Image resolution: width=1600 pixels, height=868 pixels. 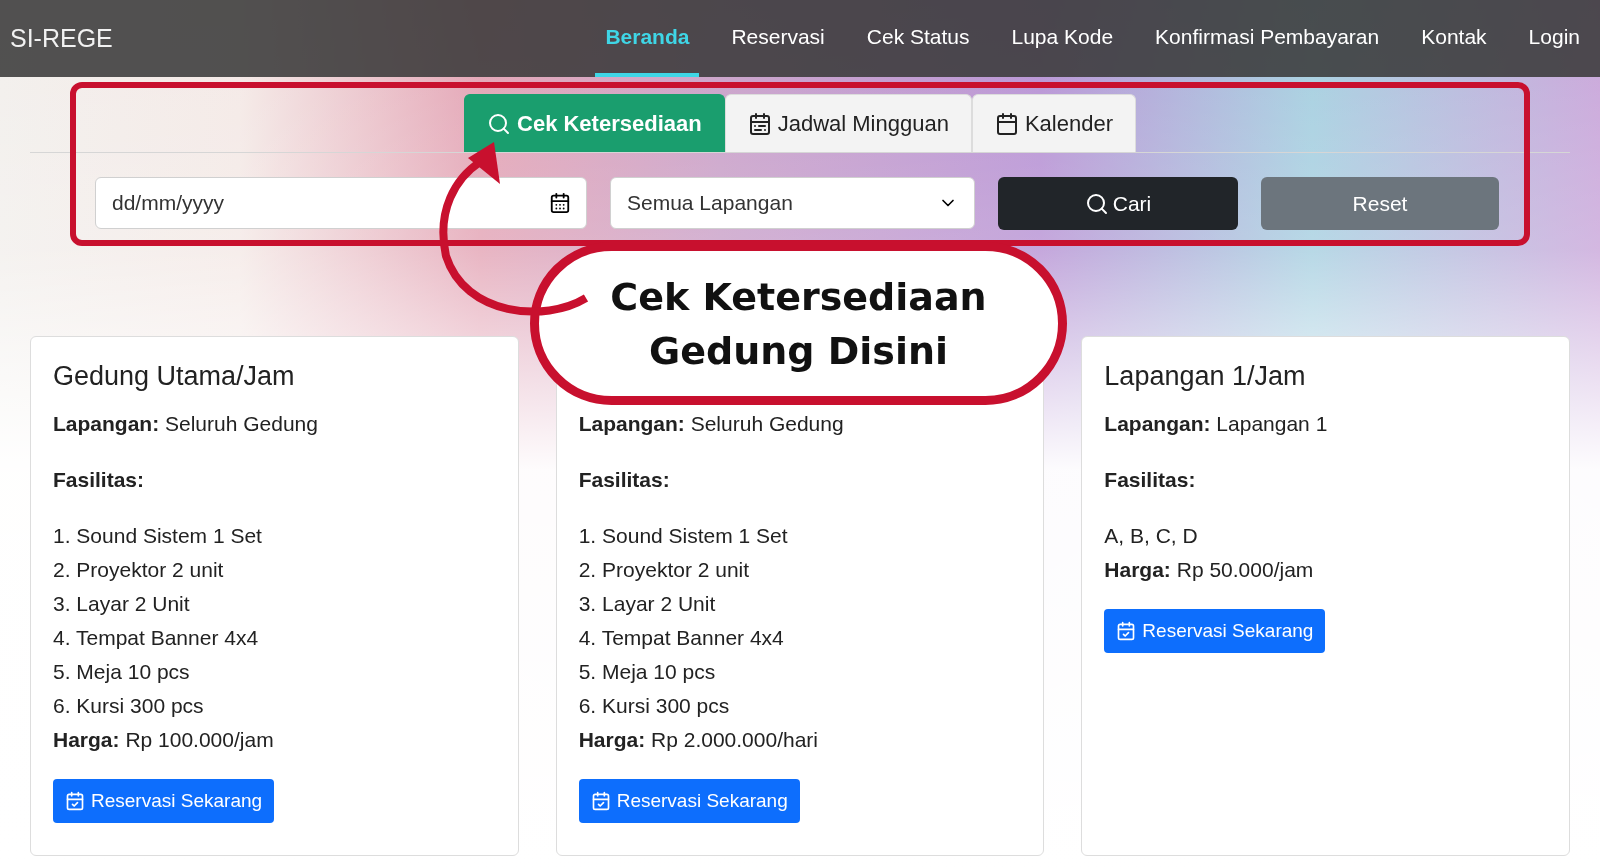 I want to click on nav-link: Konfirmasi Pembayaran, so click(x=1267, y=38).